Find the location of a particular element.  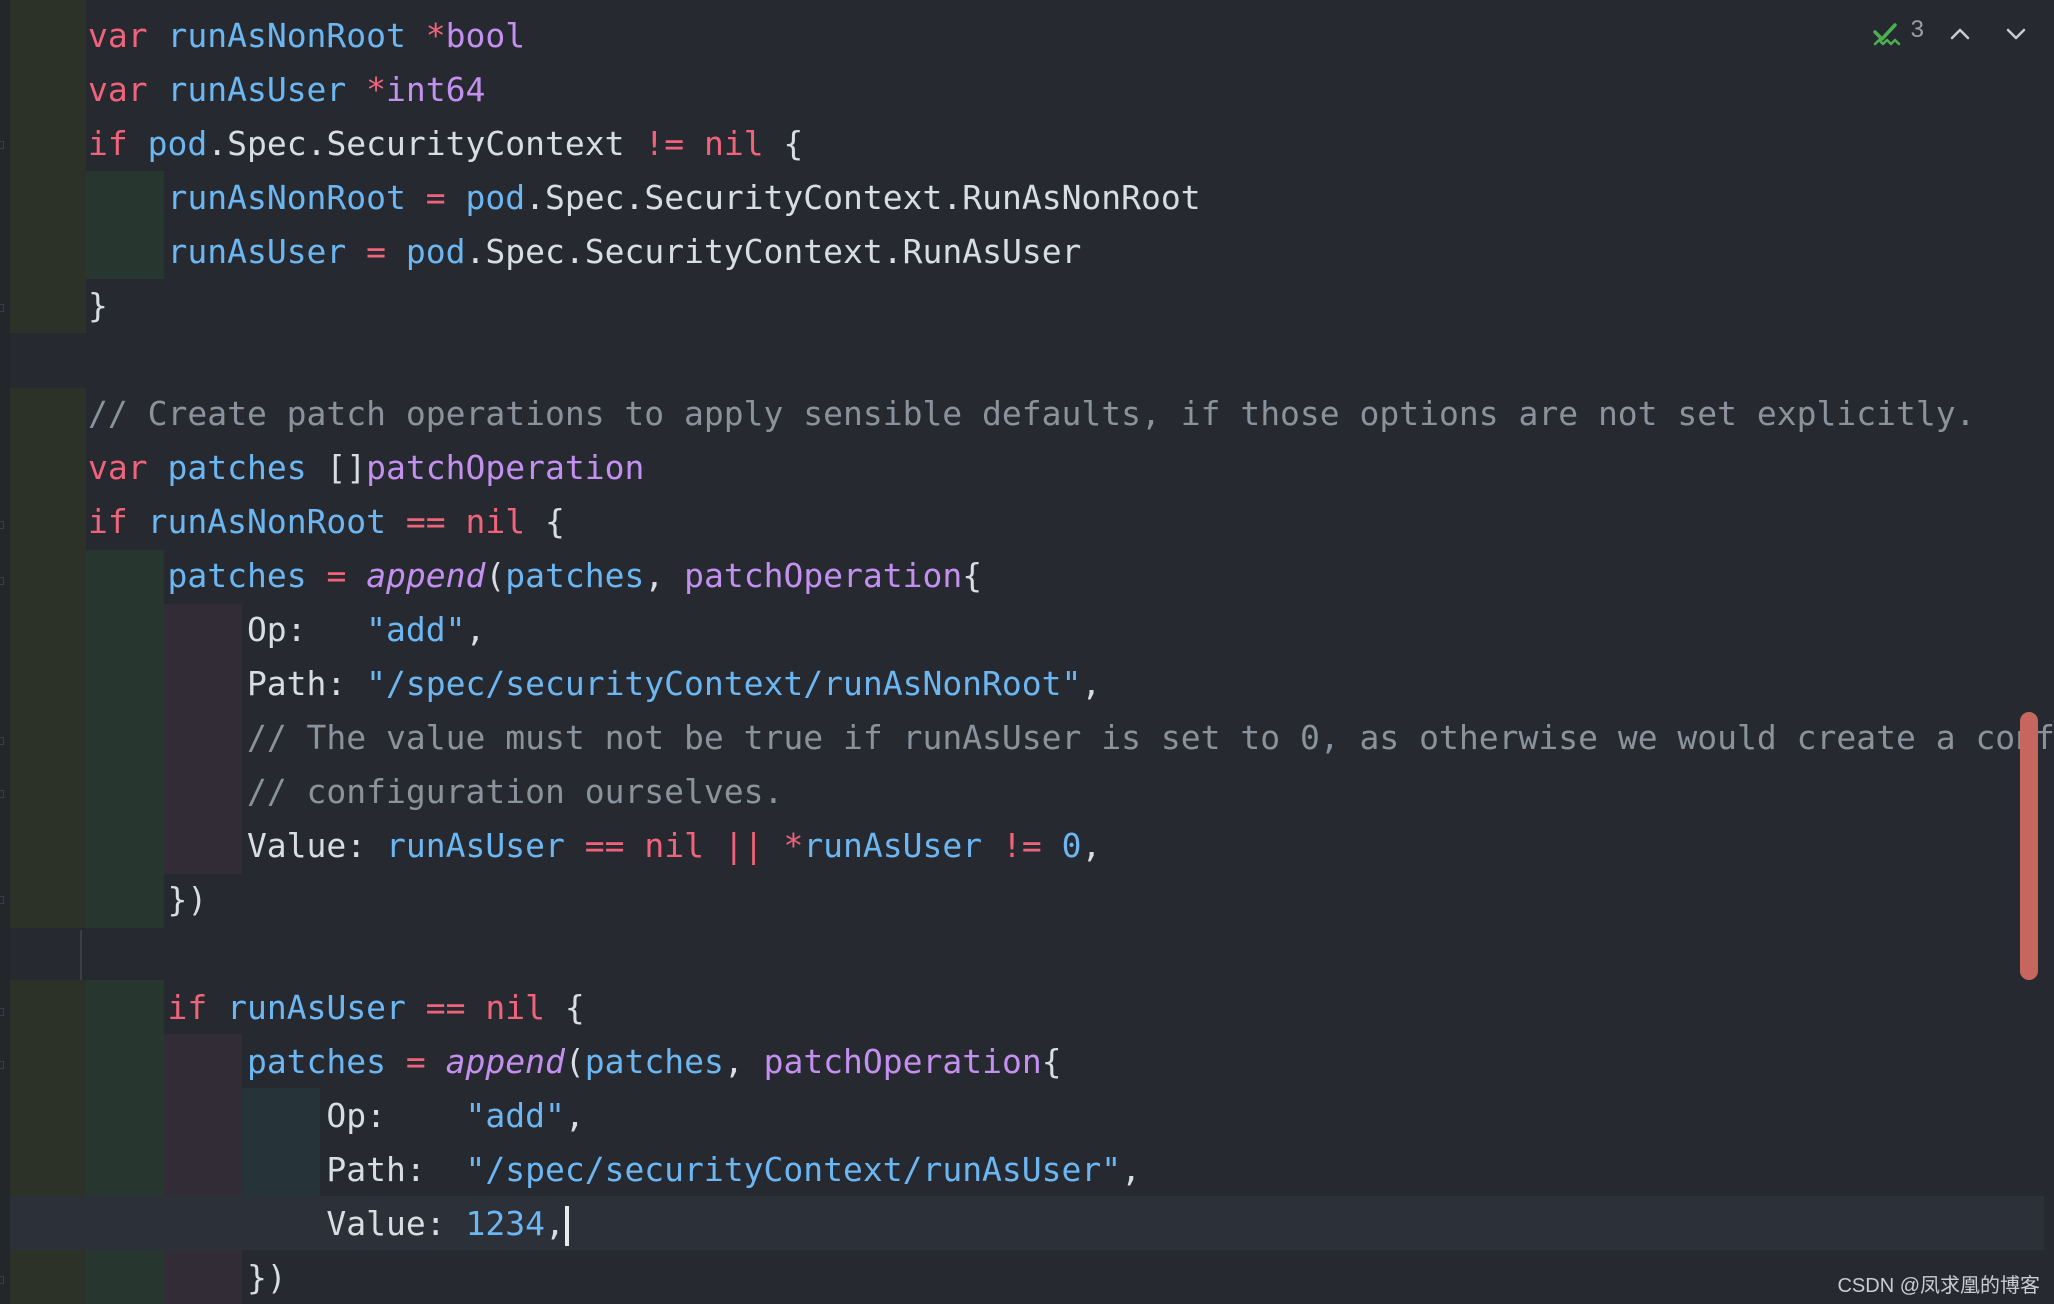

code-line: Value: 1234, is located at coordinates (328, 1224).